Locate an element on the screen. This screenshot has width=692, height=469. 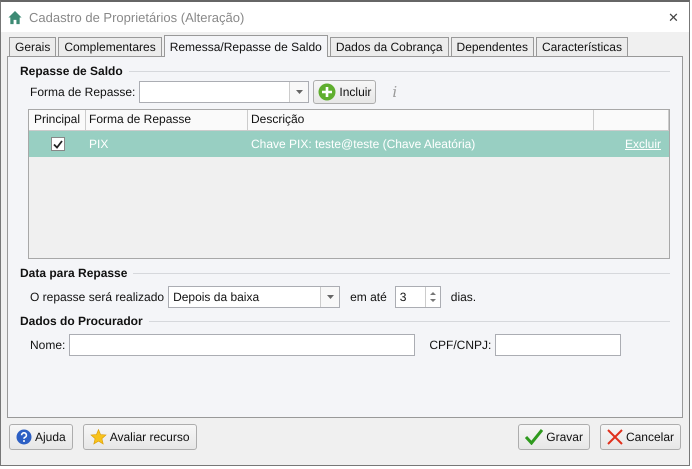
number-spinner: 3 is located at coordinates (417, 297).